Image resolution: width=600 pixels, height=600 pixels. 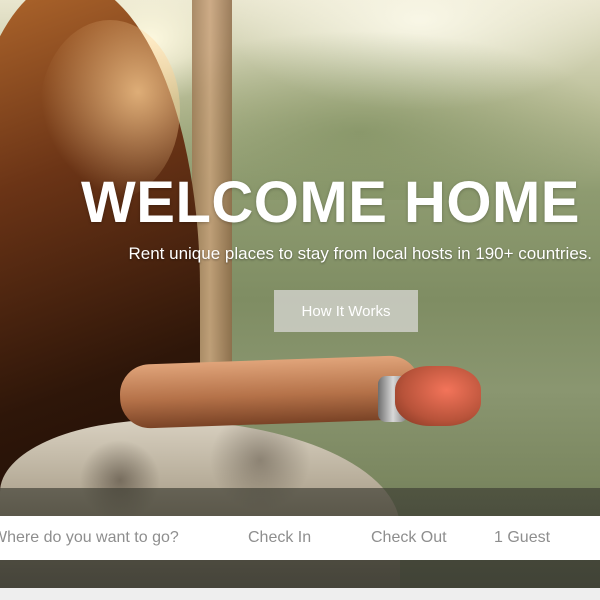 I want to click on page-bottom-strip, so click(x=300, y=594).